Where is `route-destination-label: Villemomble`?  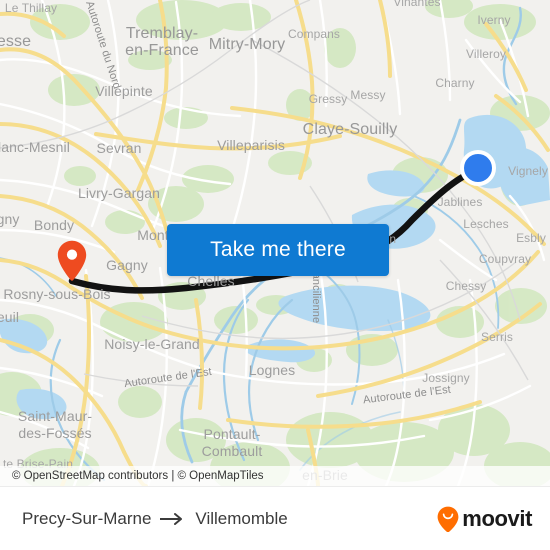 route-destination-label: Villemomble is located at coordinates (241, 518).